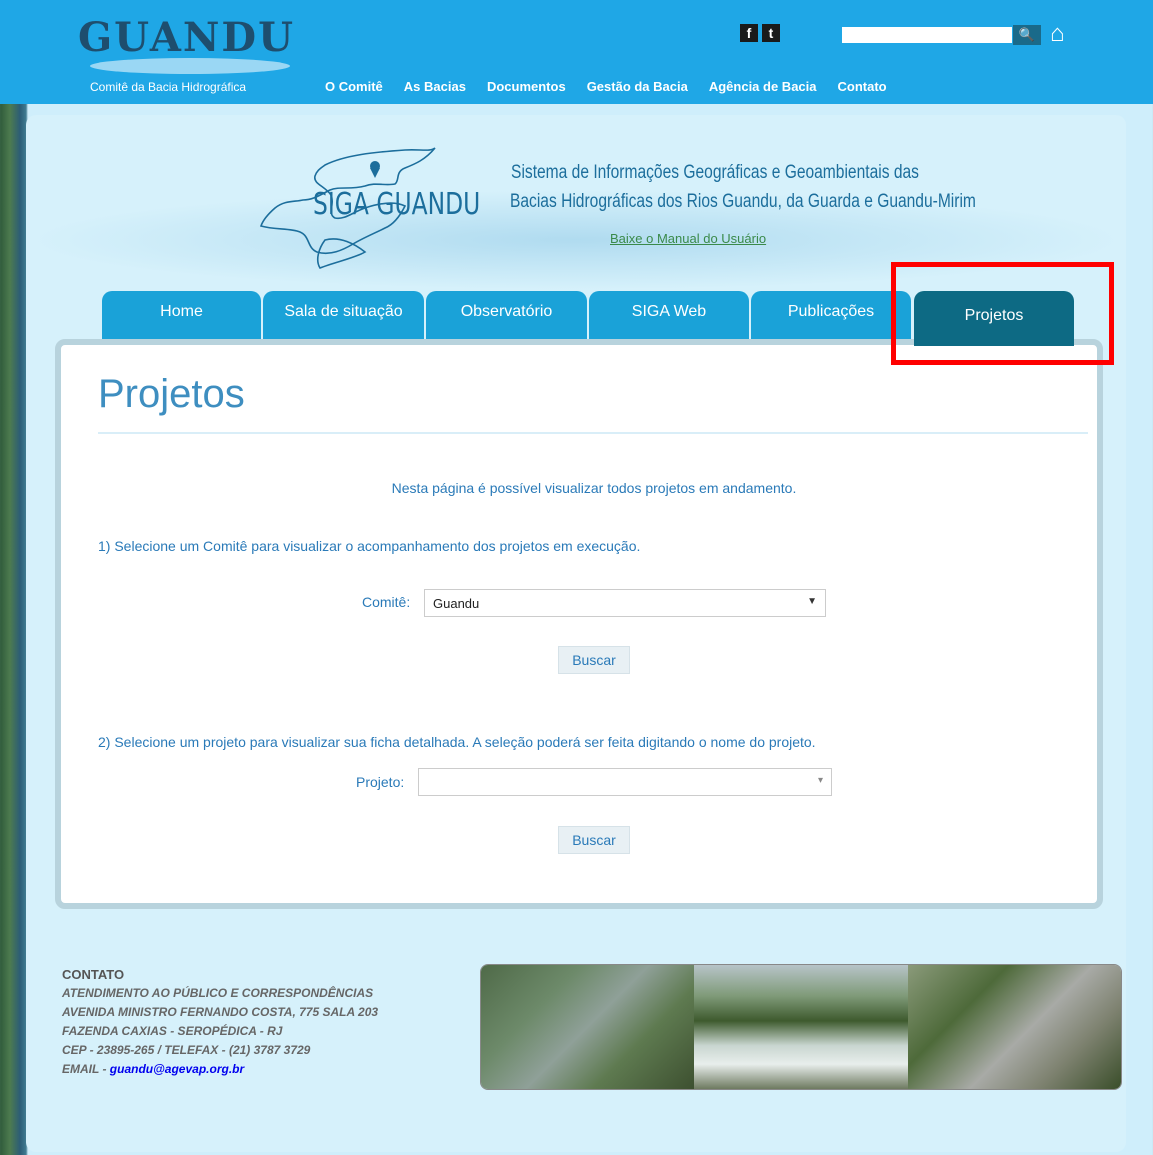 The width and height of the screenshot is (1153, 1155). Describe the element at coordinates (506, 315) in the screenshot. I see `tab-observatorio: Observatório` at that location.